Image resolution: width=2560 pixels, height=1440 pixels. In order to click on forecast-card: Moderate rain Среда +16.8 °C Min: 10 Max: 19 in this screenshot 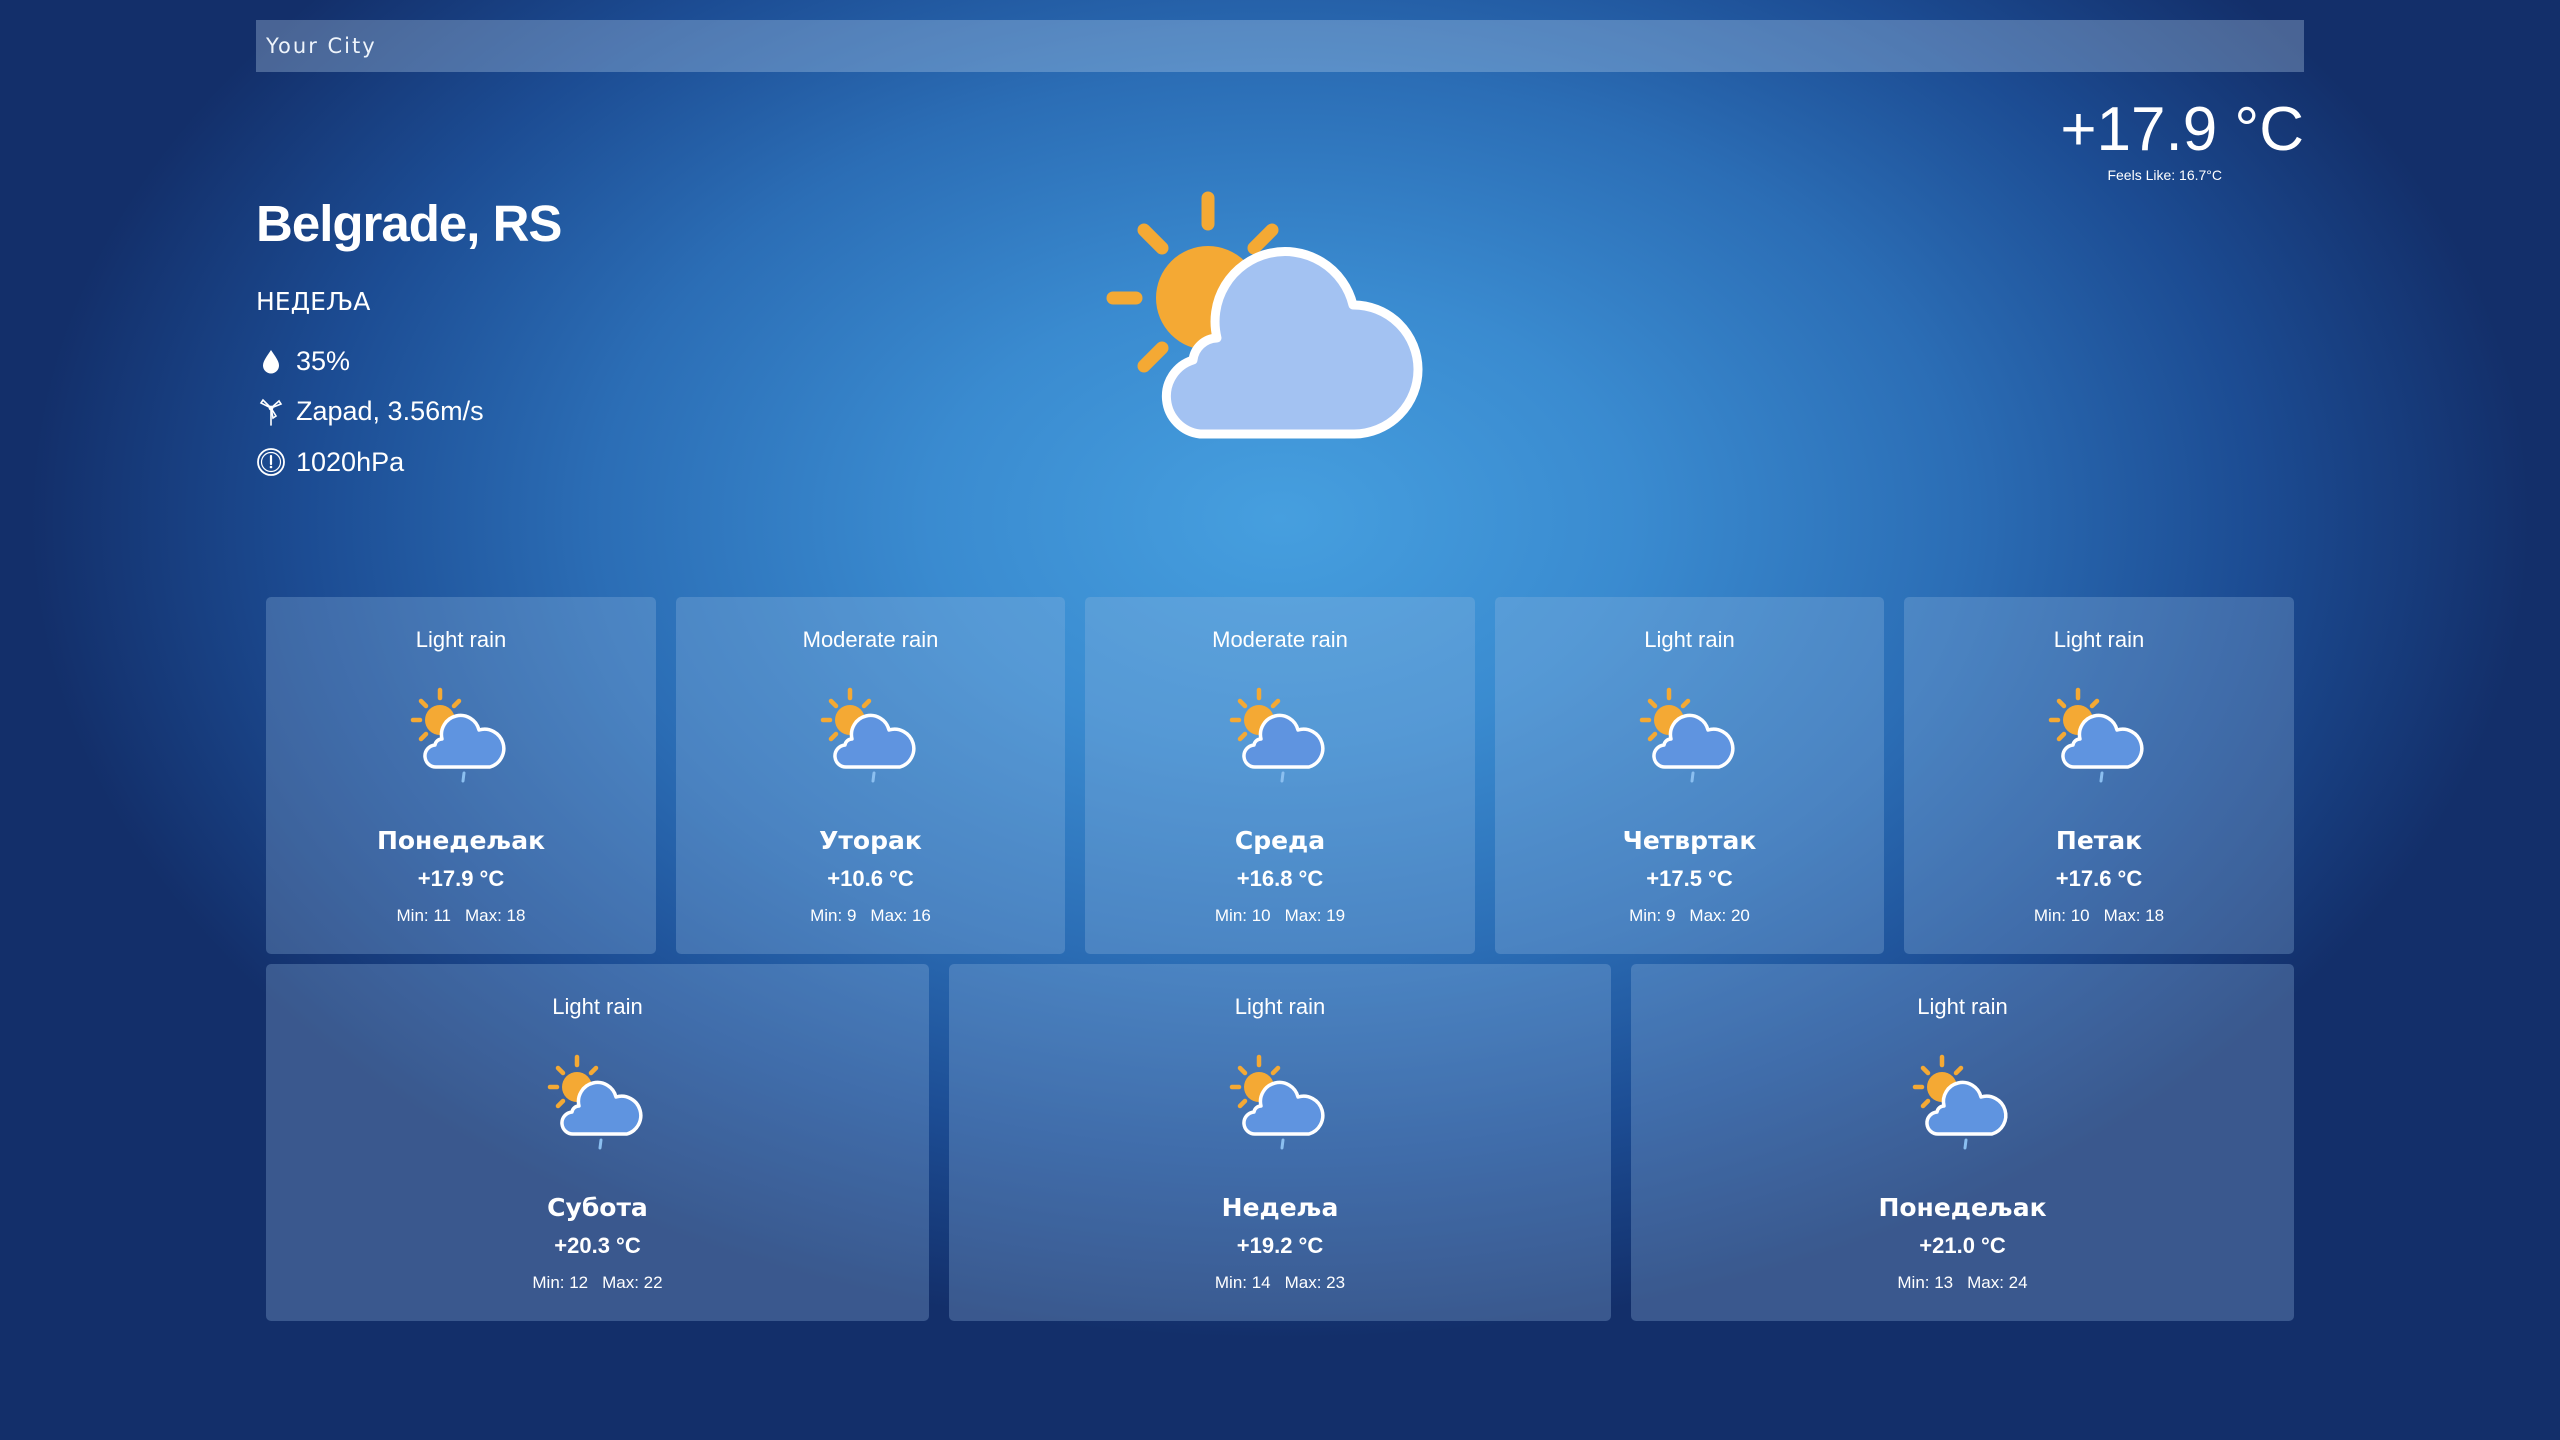, I will do `click(1280, 775)`.